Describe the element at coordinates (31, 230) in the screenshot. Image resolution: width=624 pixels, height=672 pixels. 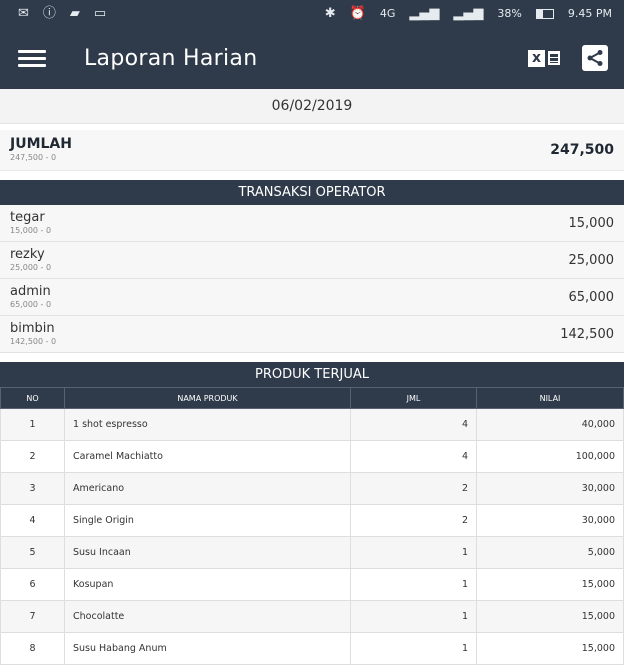
I see `operator-sub: 15,000 - 0` at that location.